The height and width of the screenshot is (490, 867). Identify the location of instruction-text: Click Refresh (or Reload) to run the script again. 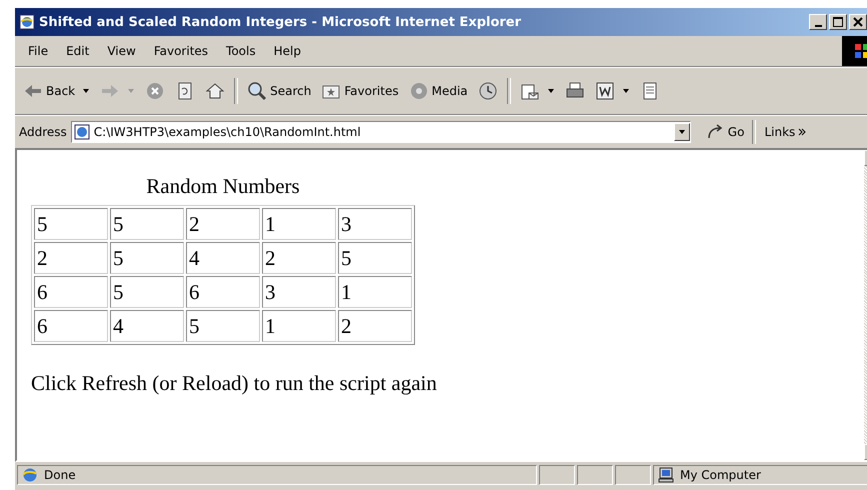
(234, 383).